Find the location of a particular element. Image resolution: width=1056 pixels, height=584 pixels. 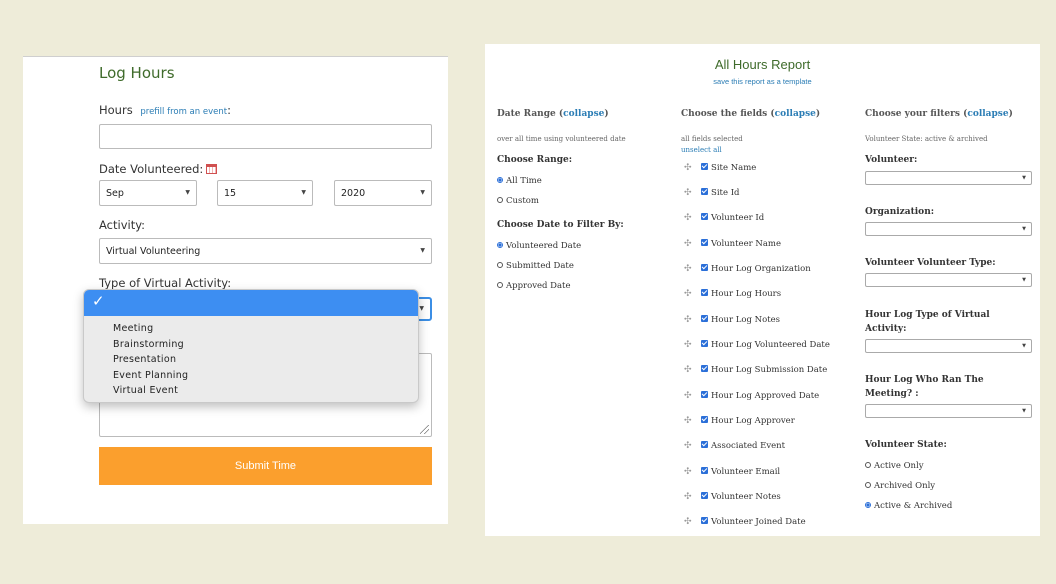

organization-filter-label: Organization: is located at coordinates (900, 212).